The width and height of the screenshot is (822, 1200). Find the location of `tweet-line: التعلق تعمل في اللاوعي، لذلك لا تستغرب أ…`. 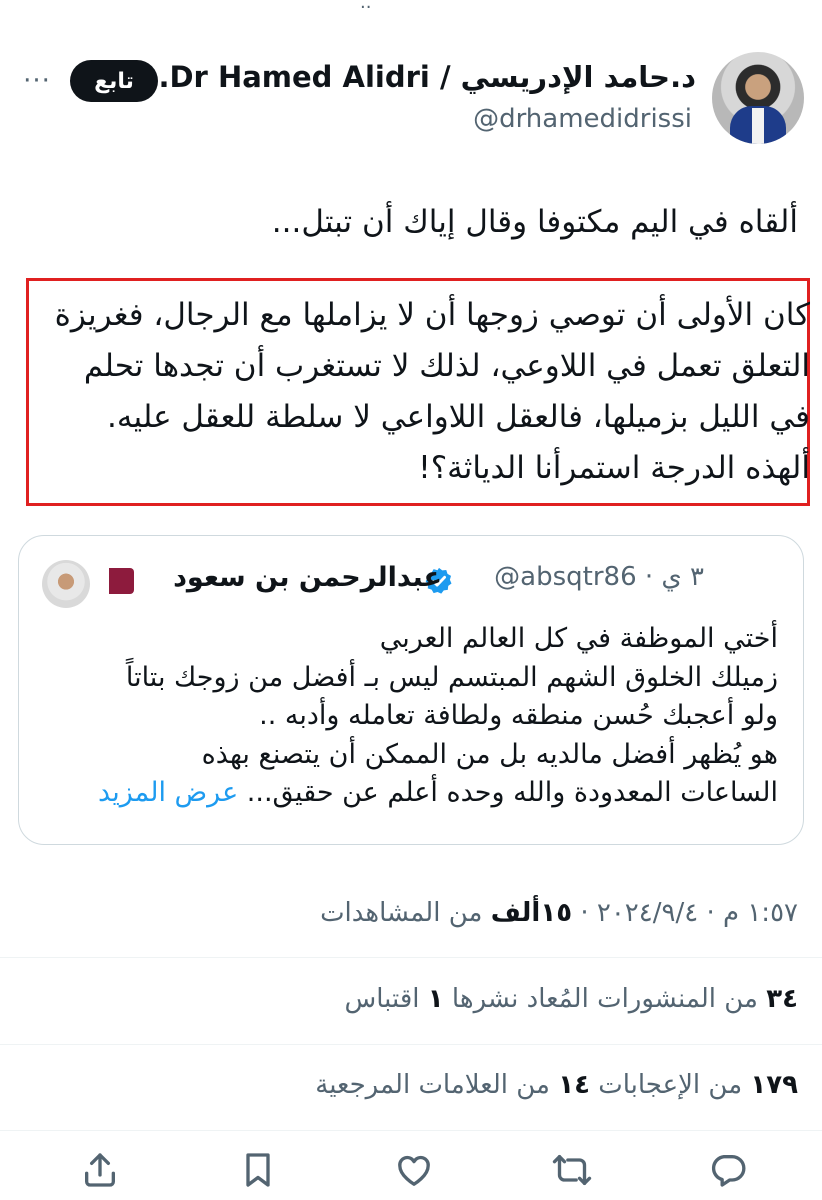

tweet-line: التعلق تعمل في اللاوعي، لذلك لا تستغرب أ… is located at coordinates (446, 366).